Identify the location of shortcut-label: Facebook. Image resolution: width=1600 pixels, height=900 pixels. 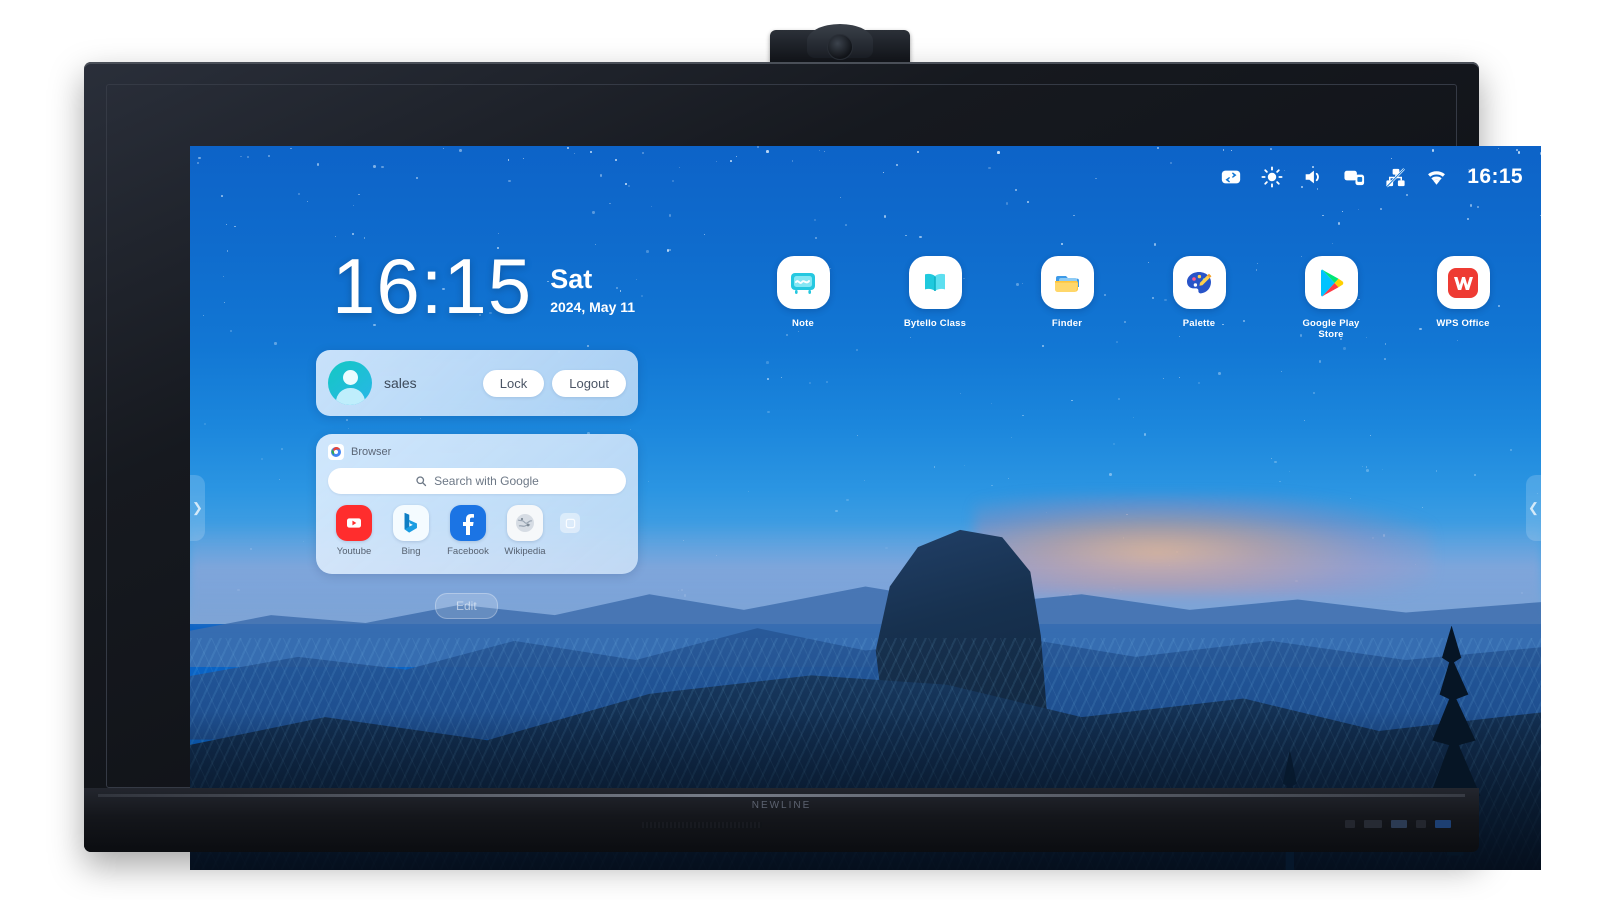
(468, 551).